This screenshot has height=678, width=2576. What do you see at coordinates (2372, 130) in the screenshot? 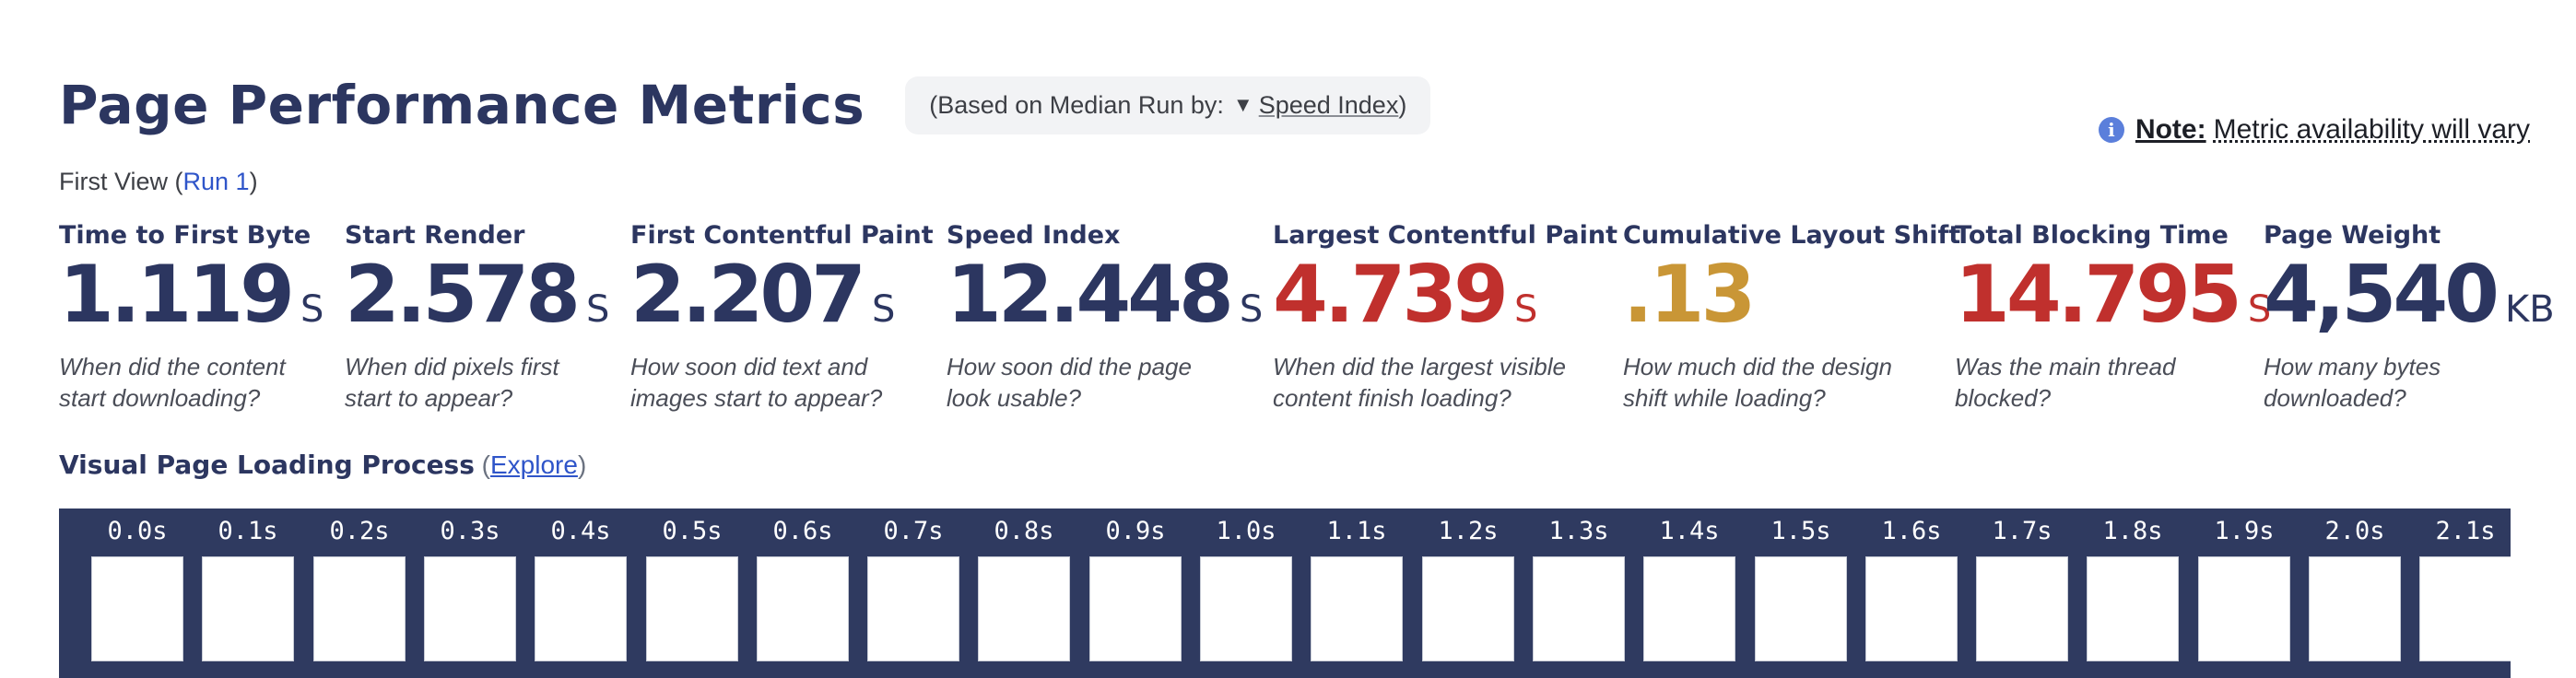
I see `note-text: Metric availability will vary` at bounding box center [2372, 130].